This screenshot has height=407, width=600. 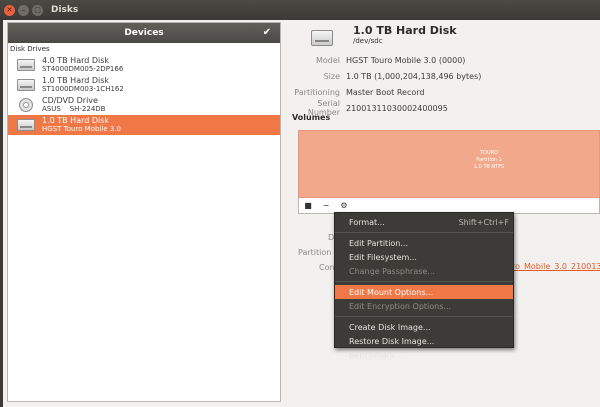 What do you see at coordinates (76, 60) in the screenshot?
I see `drive-name: 4.0 TB Hard Disk` at bounding box center [76, 60].